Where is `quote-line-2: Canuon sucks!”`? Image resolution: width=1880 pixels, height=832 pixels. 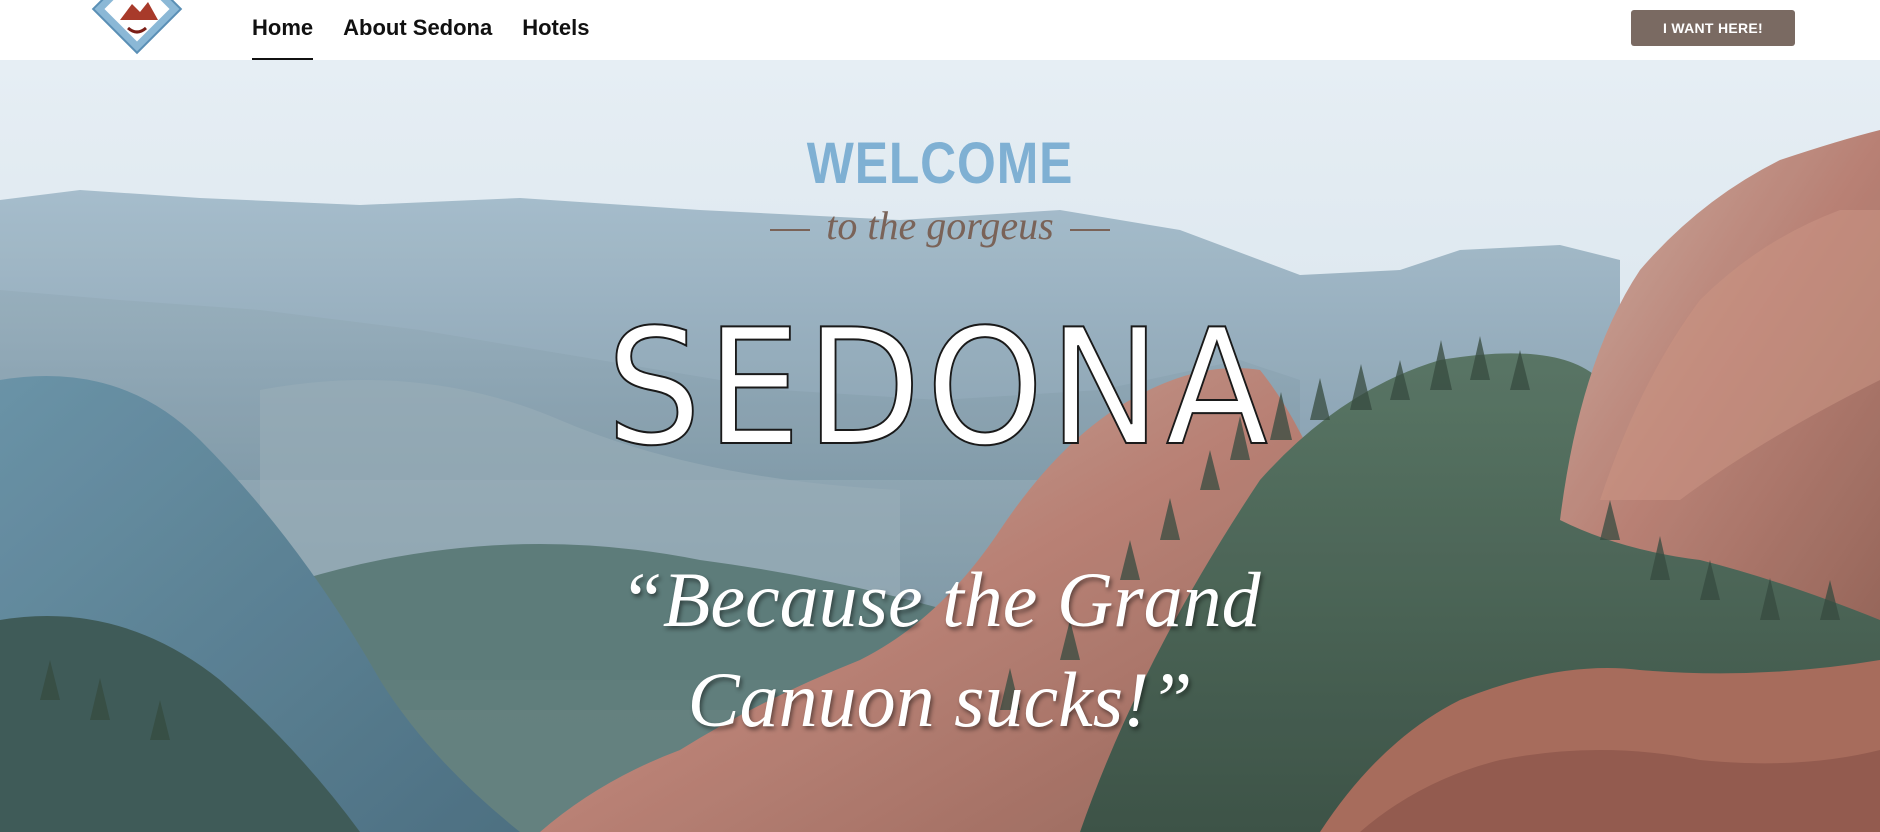
quote-line-2: Canuon sucks!” is located at coordinates (940, 699).